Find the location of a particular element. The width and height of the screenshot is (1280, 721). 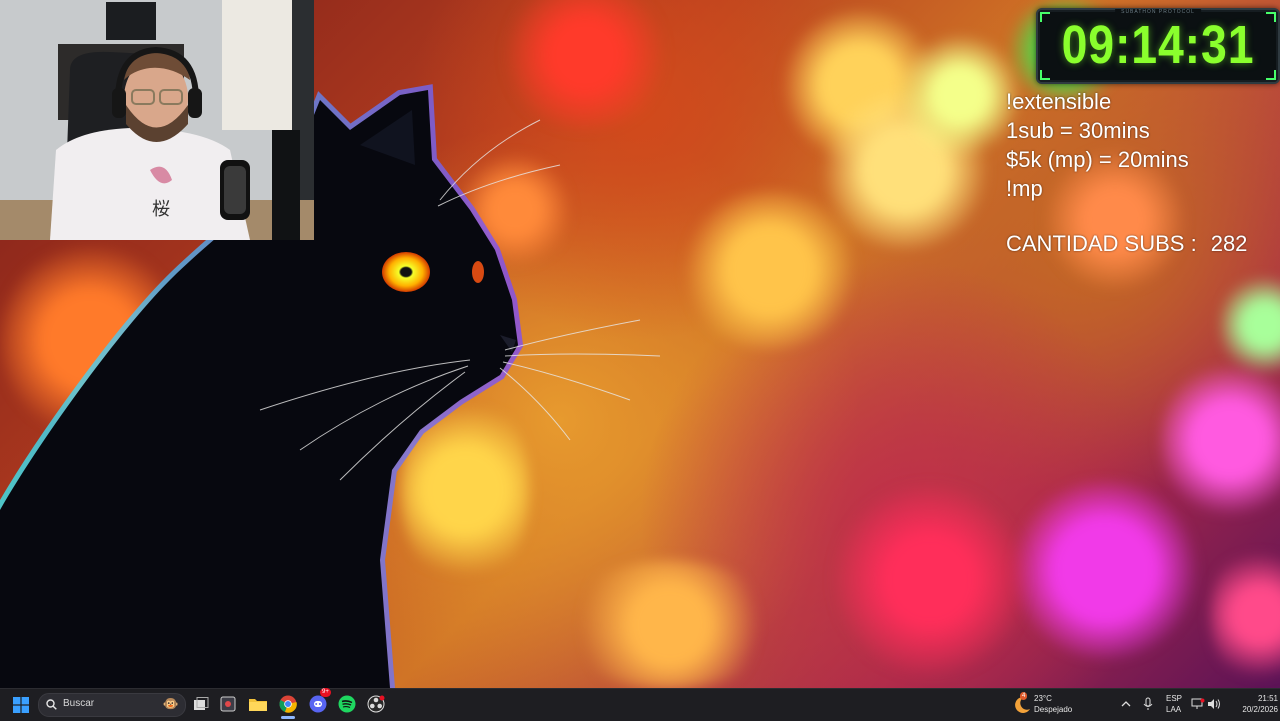

file-explorer-icon is located at coordinates (258, 704).